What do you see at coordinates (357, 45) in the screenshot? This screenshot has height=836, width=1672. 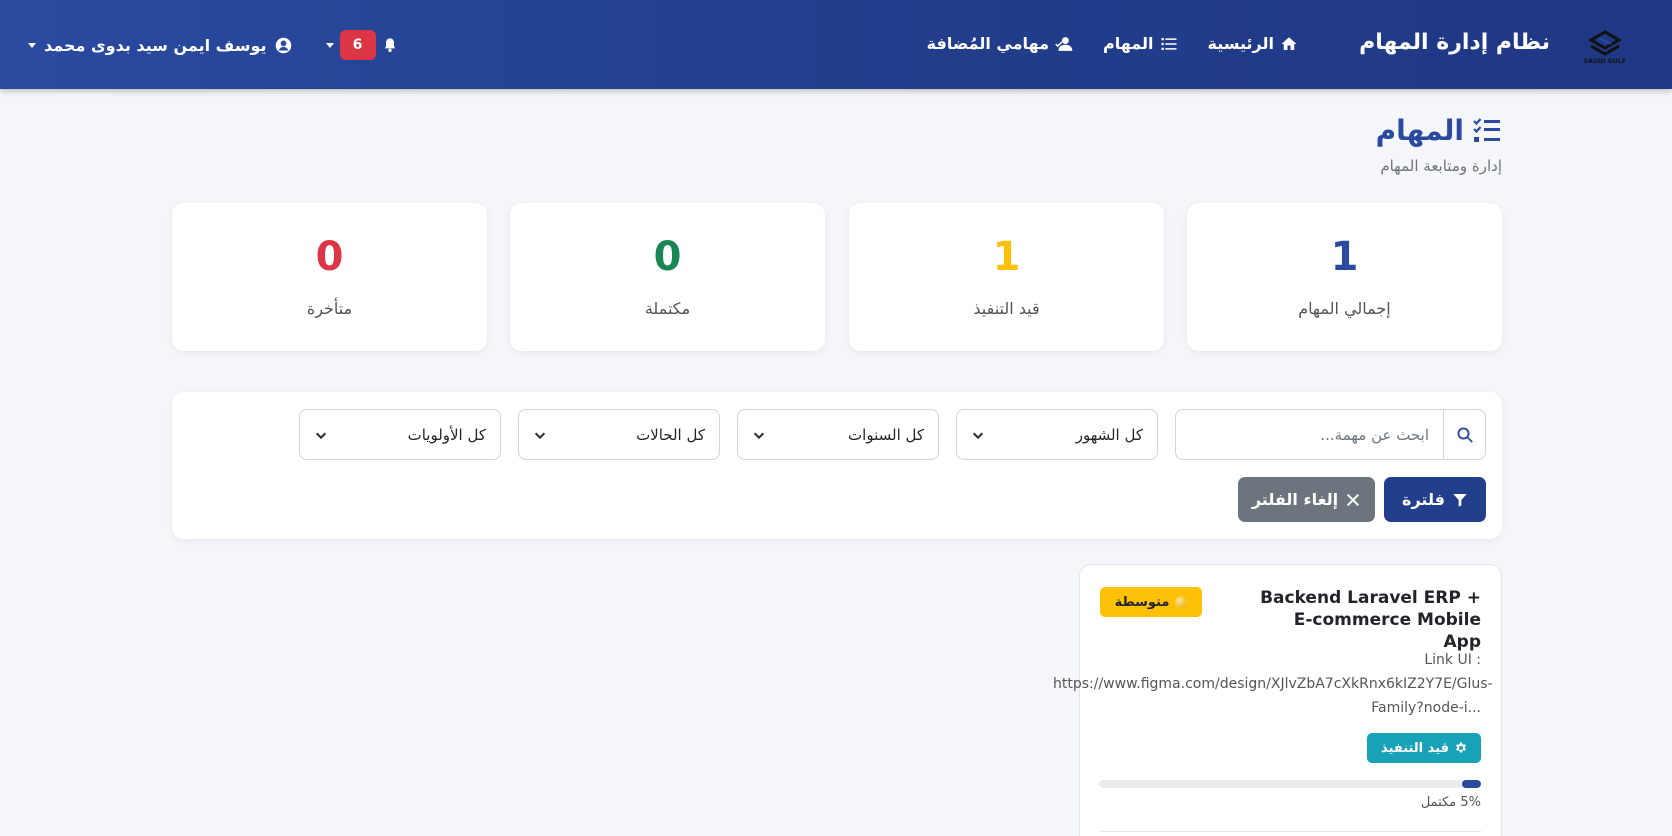 I see `notification-count-badge: 6` at bounding box center [357, 45].